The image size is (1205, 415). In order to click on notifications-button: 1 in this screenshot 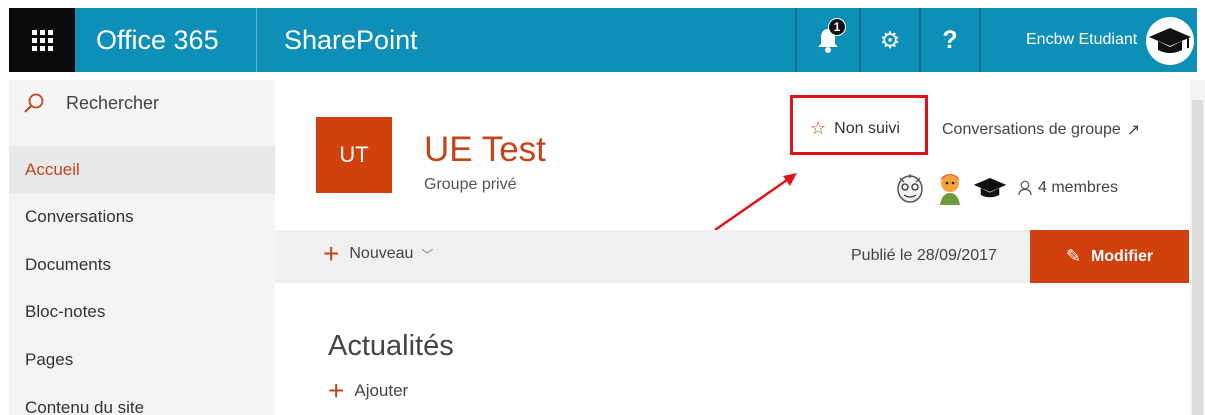, I will do `click(828, 40)`.